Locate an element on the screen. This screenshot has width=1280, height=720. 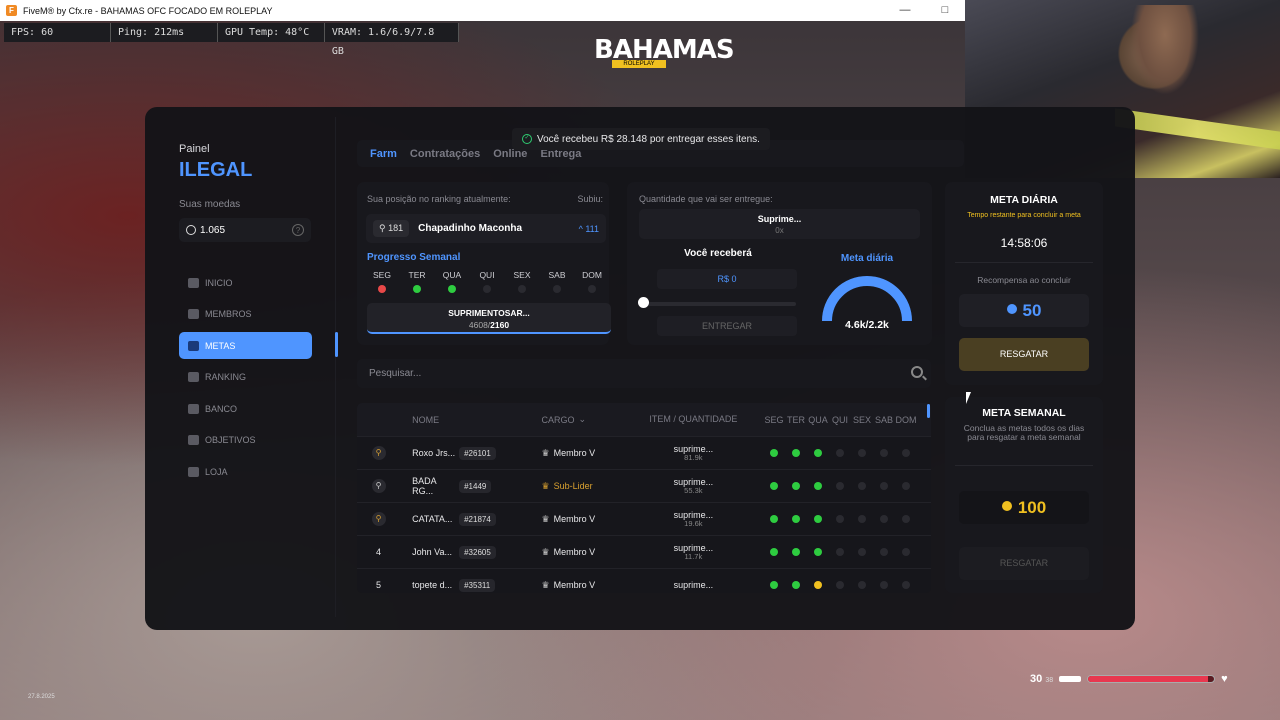
rank-number: 4 is located at coordinates (379, 552).